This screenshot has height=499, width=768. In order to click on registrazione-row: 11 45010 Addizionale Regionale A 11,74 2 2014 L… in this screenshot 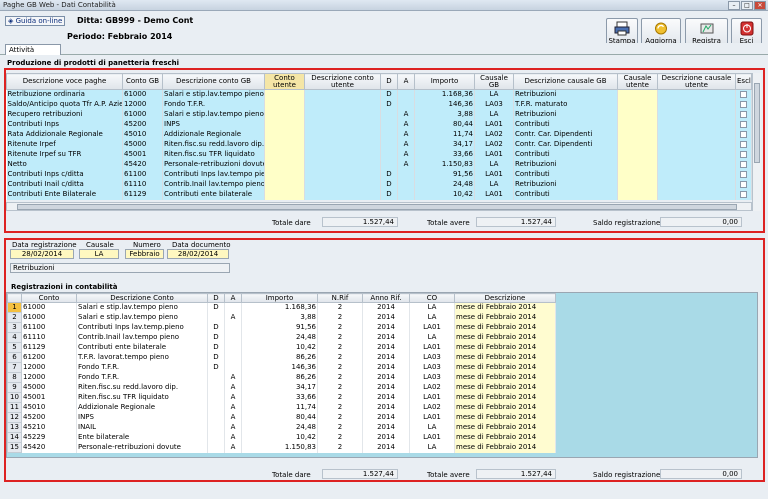, I will do `click(281, 407)`.